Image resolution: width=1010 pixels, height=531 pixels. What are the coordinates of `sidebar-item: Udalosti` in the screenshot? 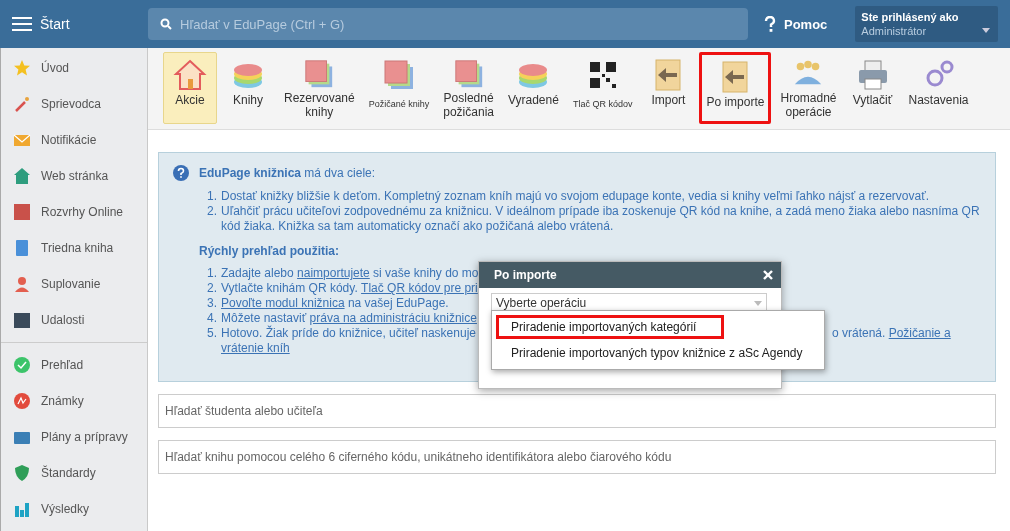 It's located at (74, 320).